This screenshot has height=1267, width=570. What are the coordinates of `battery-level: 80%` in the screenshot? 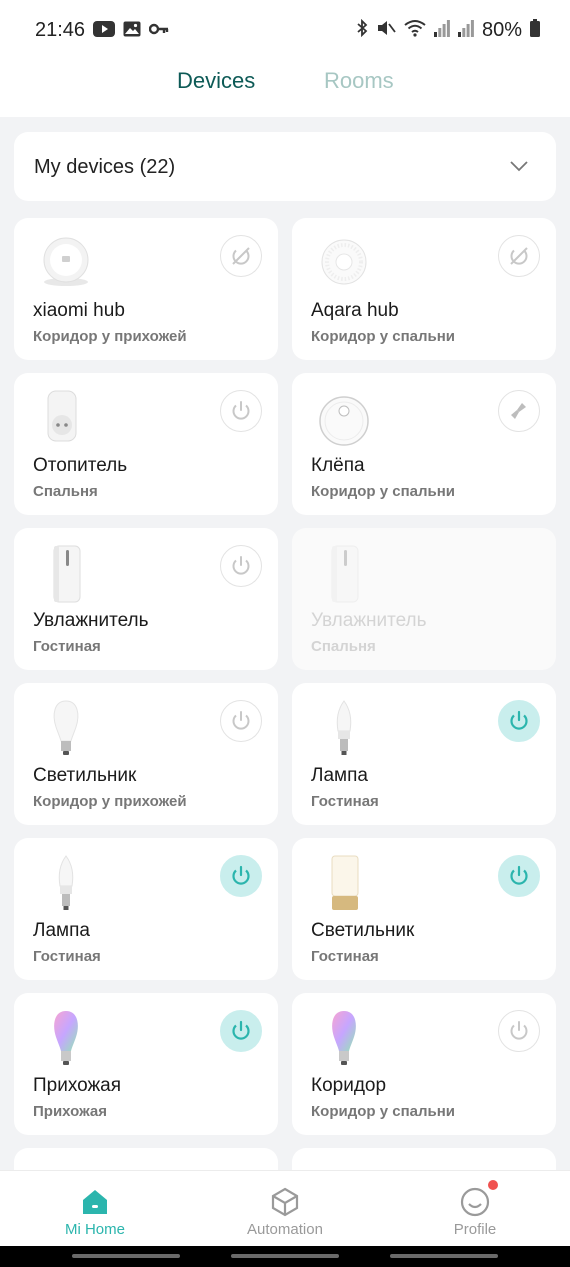 It's located at (501, 30).